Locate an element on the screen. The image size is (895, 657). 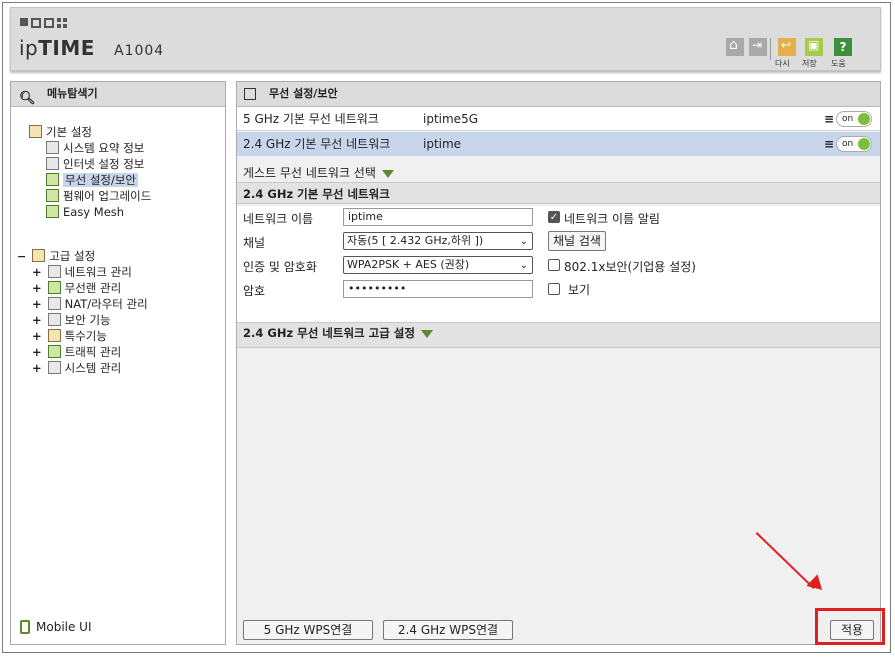
toggle-24ghz: on is located at coordinates (854, 144).